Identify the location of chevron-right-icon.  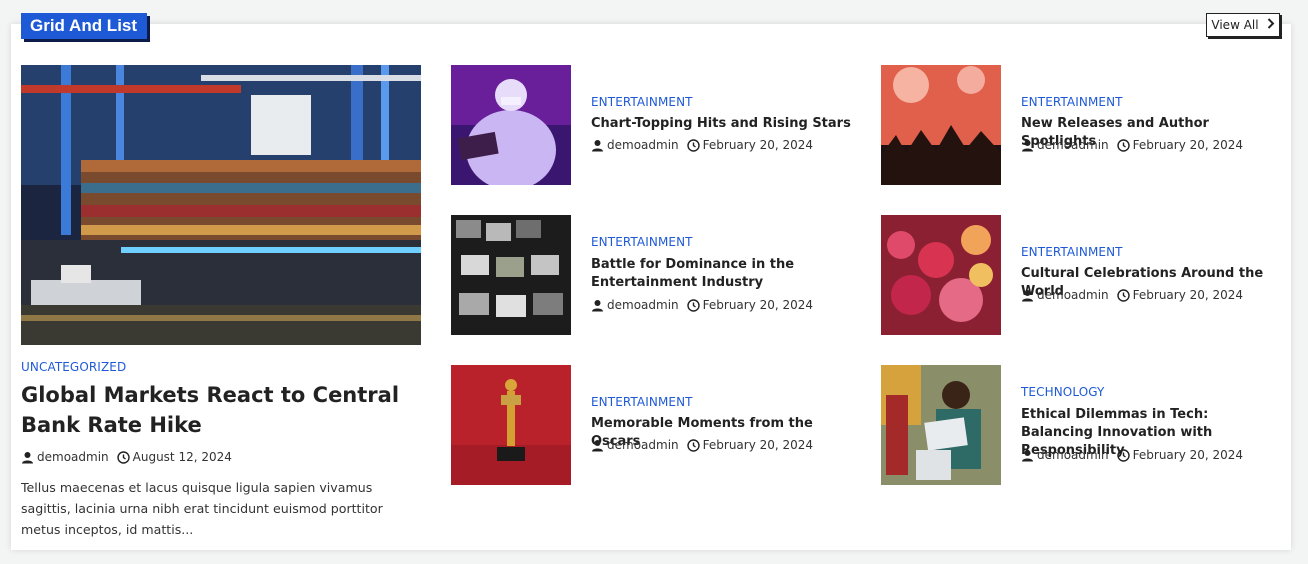
(1271, 25).